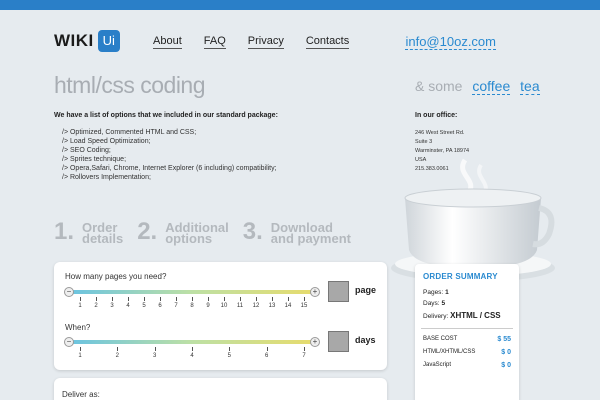  What do you see at coordinates (167, 42) in the screenshot?
I see `nav-about: About` at bounding box center [167, 42].